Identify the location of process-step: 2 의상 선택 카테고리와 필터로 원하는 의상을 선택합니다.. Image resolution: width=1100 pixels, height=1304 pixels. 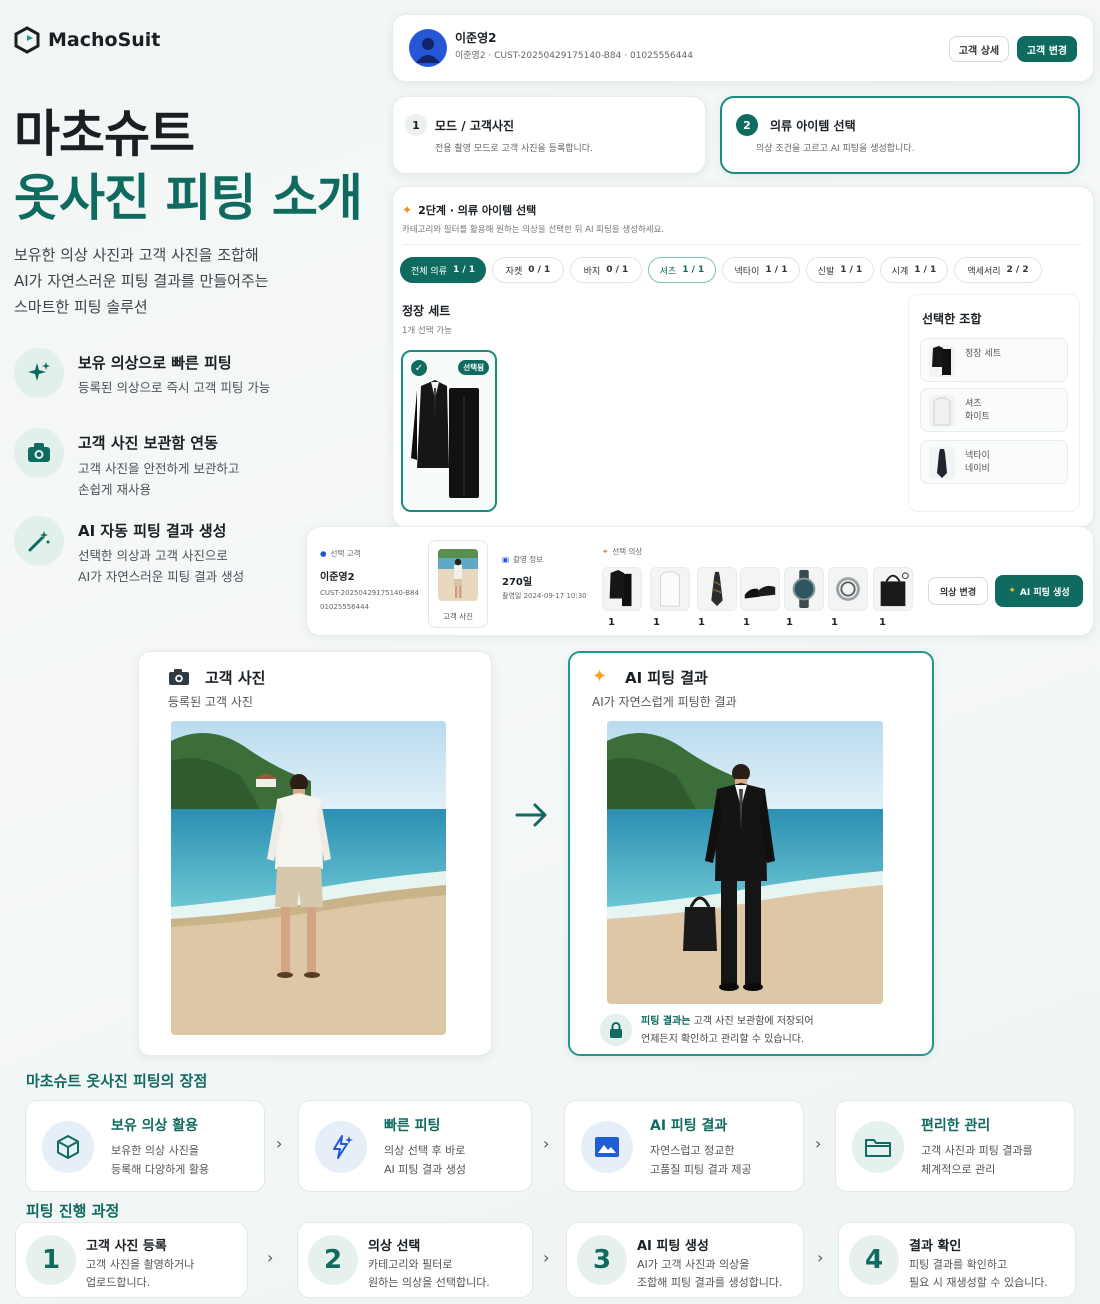
(415, 1260).